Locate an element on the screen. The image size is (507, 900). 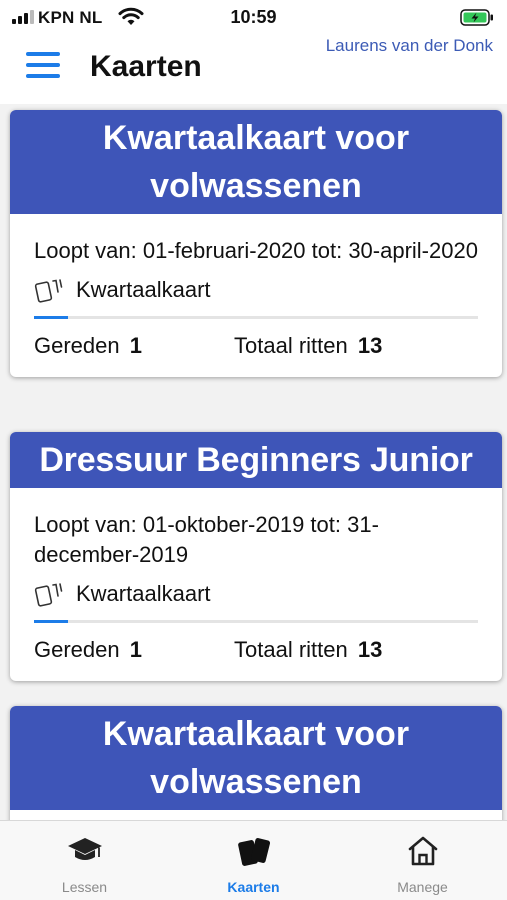
tab-kaarten: Kaarten is located at coordinates (253, 860).